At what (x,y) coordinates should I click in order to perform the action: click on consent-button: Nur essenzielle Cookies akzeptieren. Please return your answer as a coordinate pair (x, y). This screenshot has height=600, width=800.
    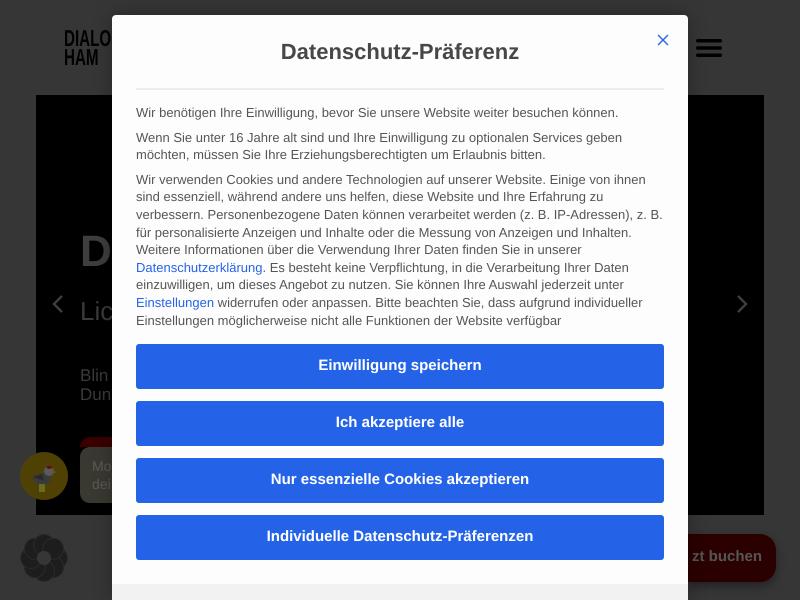
    Looking at the image, I should click on (400, 481).